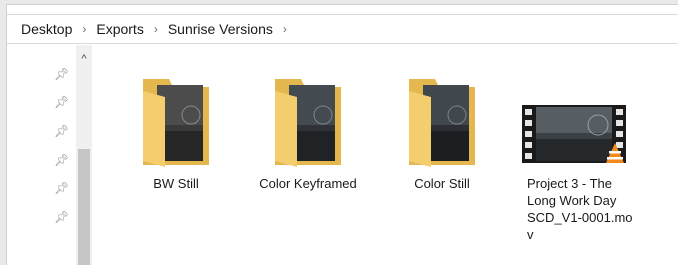  What do you see at coordinates (530, 234) in the screenshot?
I see `file-name-line-4: v` at bounding box center [530, 234].